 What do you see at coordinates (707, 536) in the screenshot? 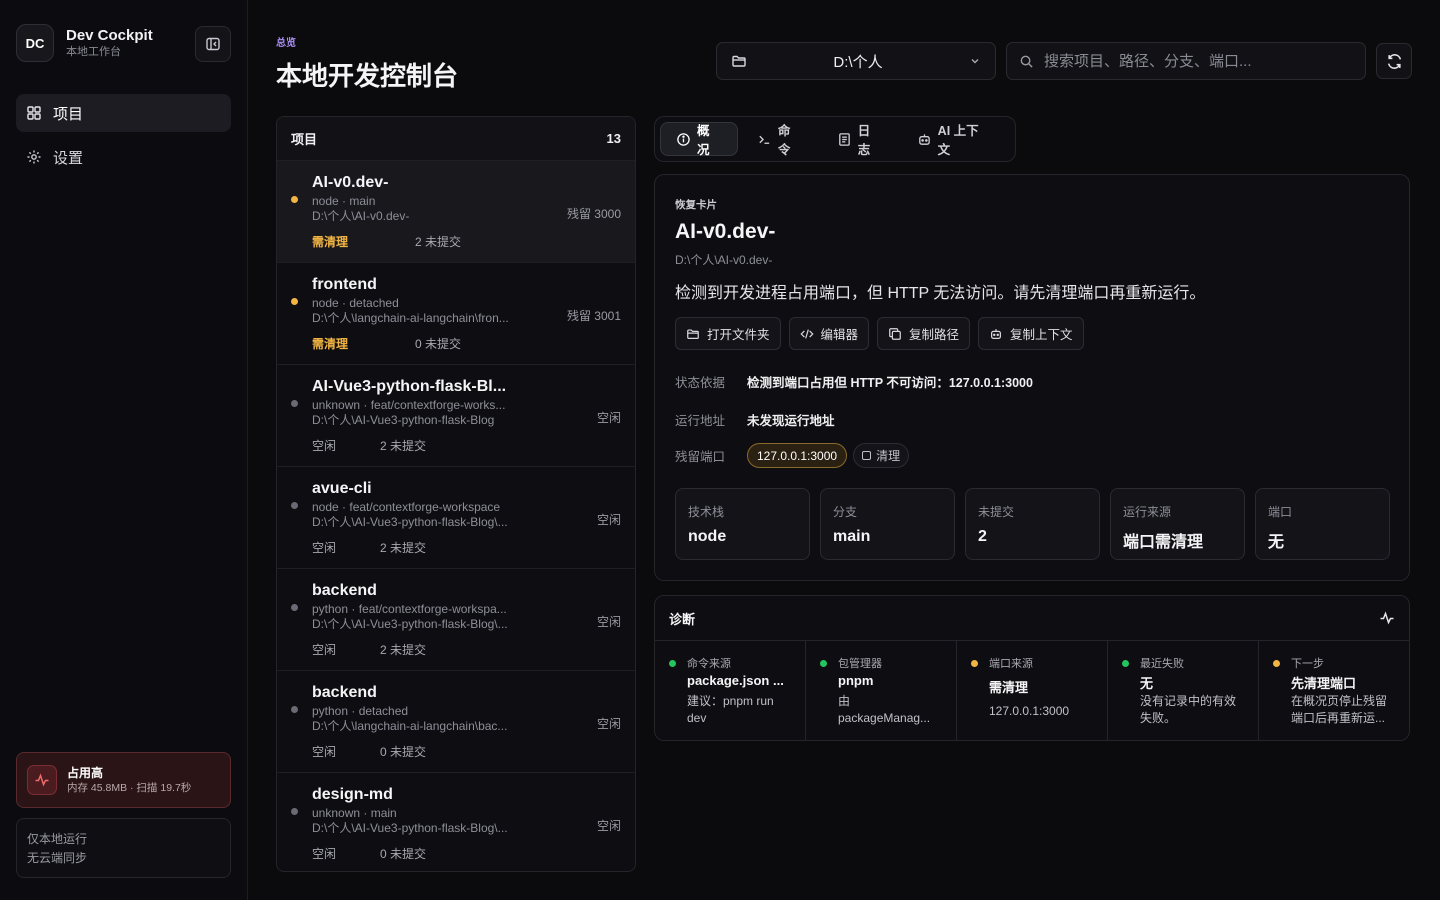
I see `stat-value: node` at bounding box center [707, 536].